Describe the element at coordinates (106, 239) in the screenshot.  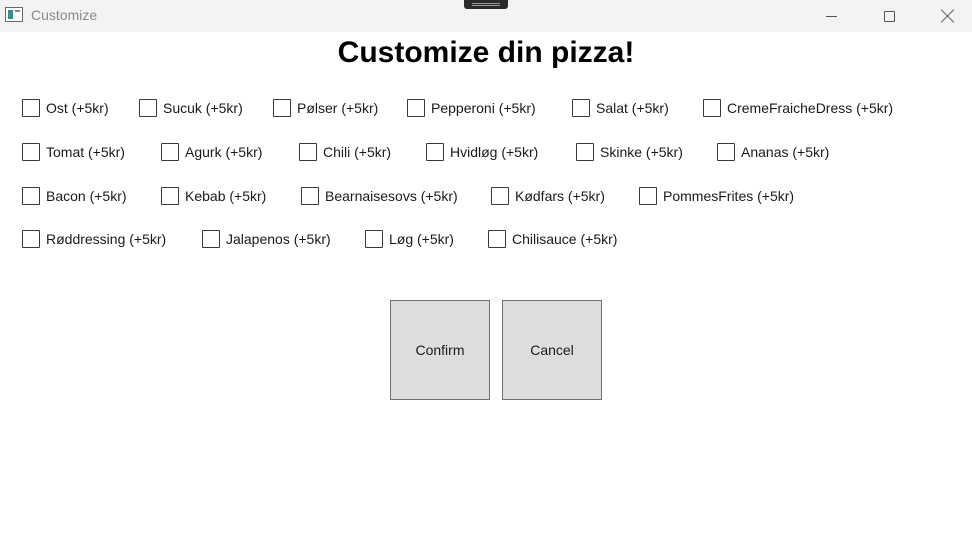
I see `topping-label: Røddressing (+5kr)` at that location.